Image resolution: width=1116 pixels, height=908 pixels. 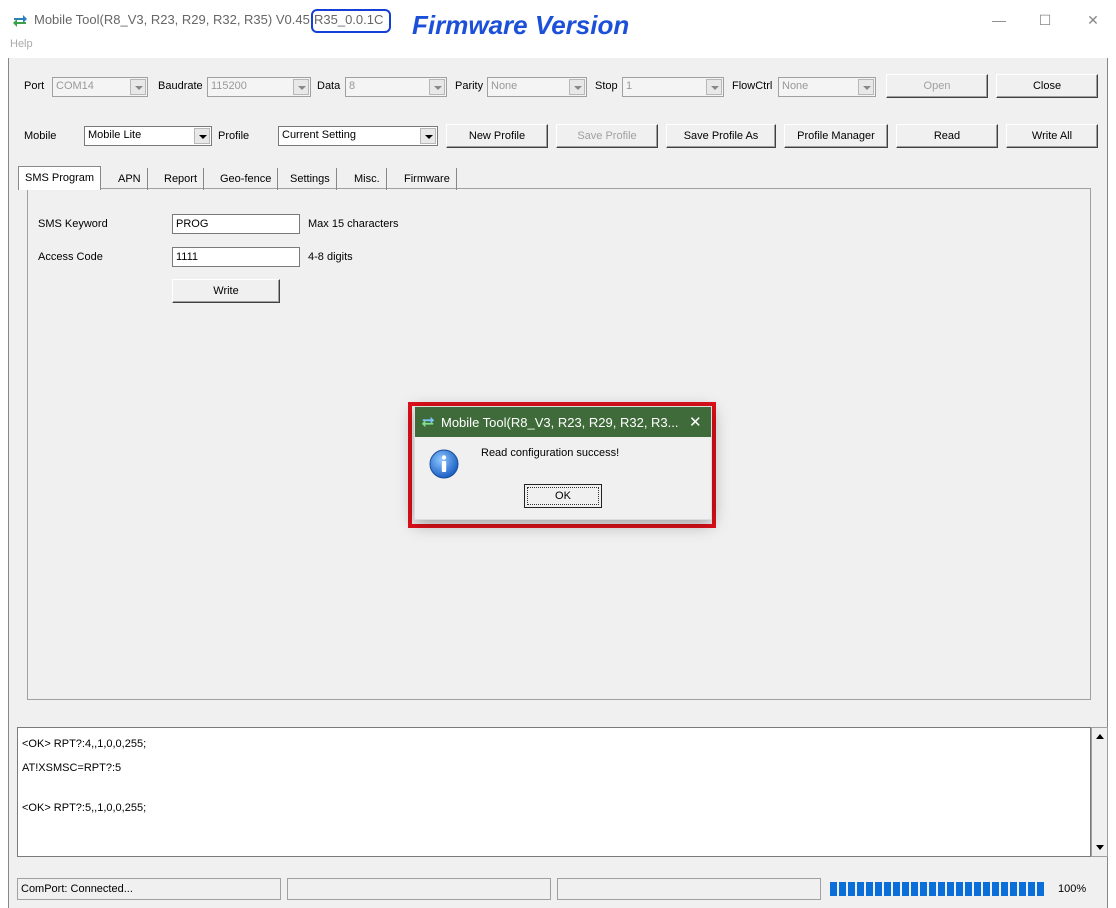 What do you see at coordinates (34, 86) in the screenshot?
I see `port-label: Port` at bounding box center [34, 86].